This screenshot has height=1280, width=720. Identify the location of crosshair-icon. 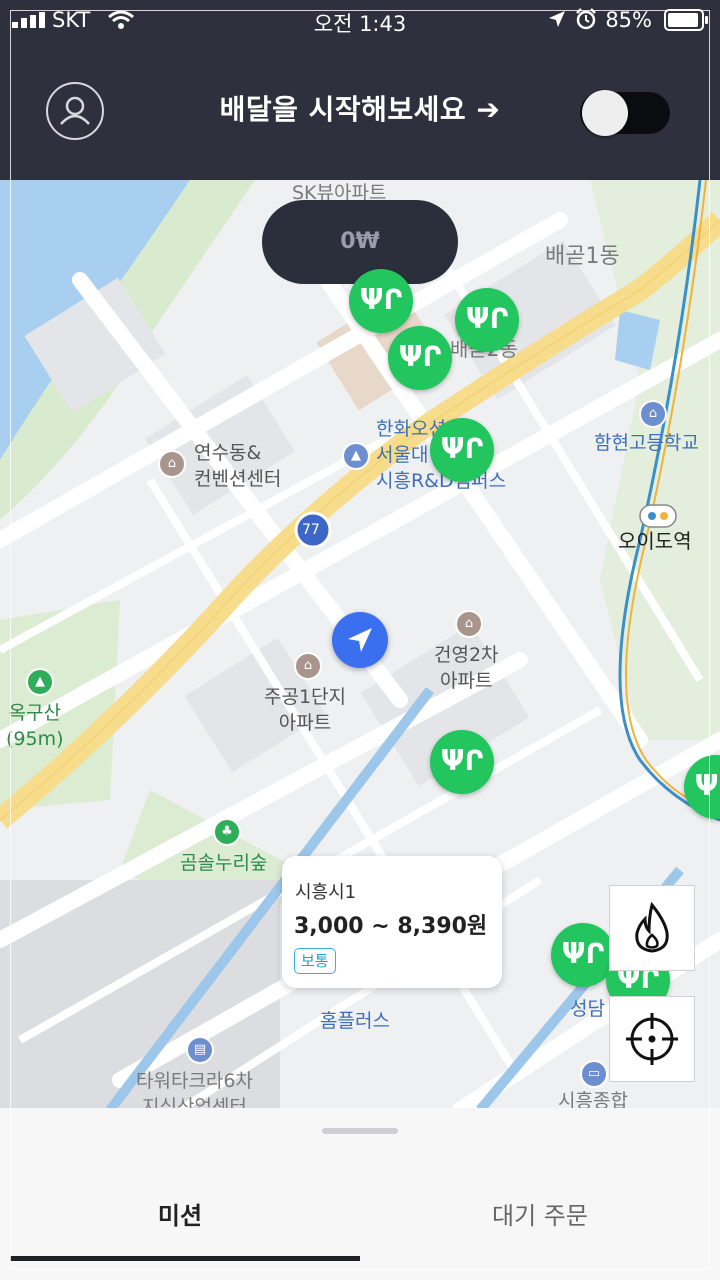
(652, 1039).